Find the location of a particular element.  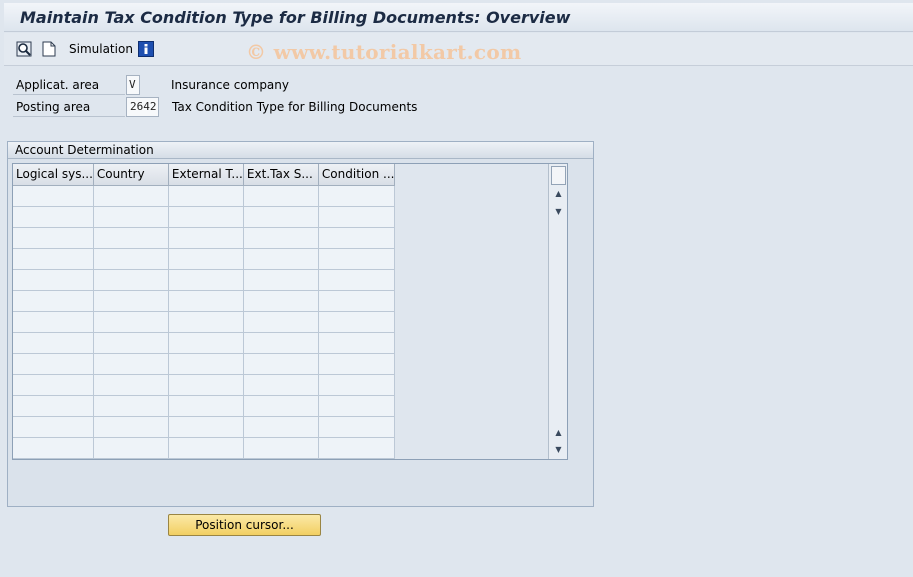

vertical-scrollbar: ▲ ▼ ▲ ▼ is located at coordinates (557, 311).